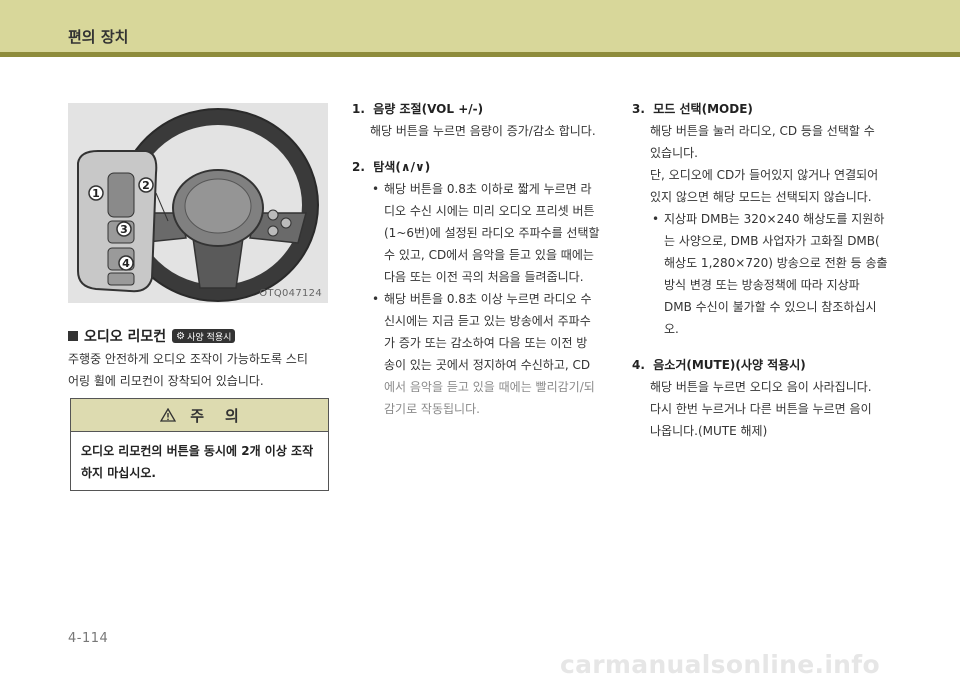 This screenshot has width=960, height=685. What do you see at coordinates (181, 336) in the screenshot?
I see `gear-icon: ⚙` at bounding box center [181, 336].